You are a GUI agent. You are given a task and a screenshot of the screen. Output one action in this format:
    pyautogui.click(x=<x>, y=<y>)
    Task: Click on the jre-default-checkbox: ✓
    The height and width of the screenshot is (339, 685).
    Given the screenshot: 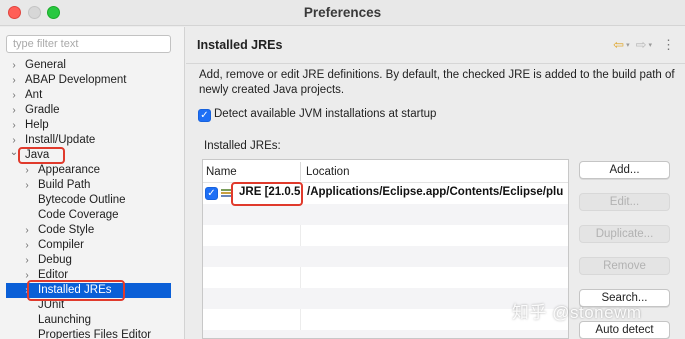 What is the action you would take?
    pyautogui.click(x=211, y=193)
    